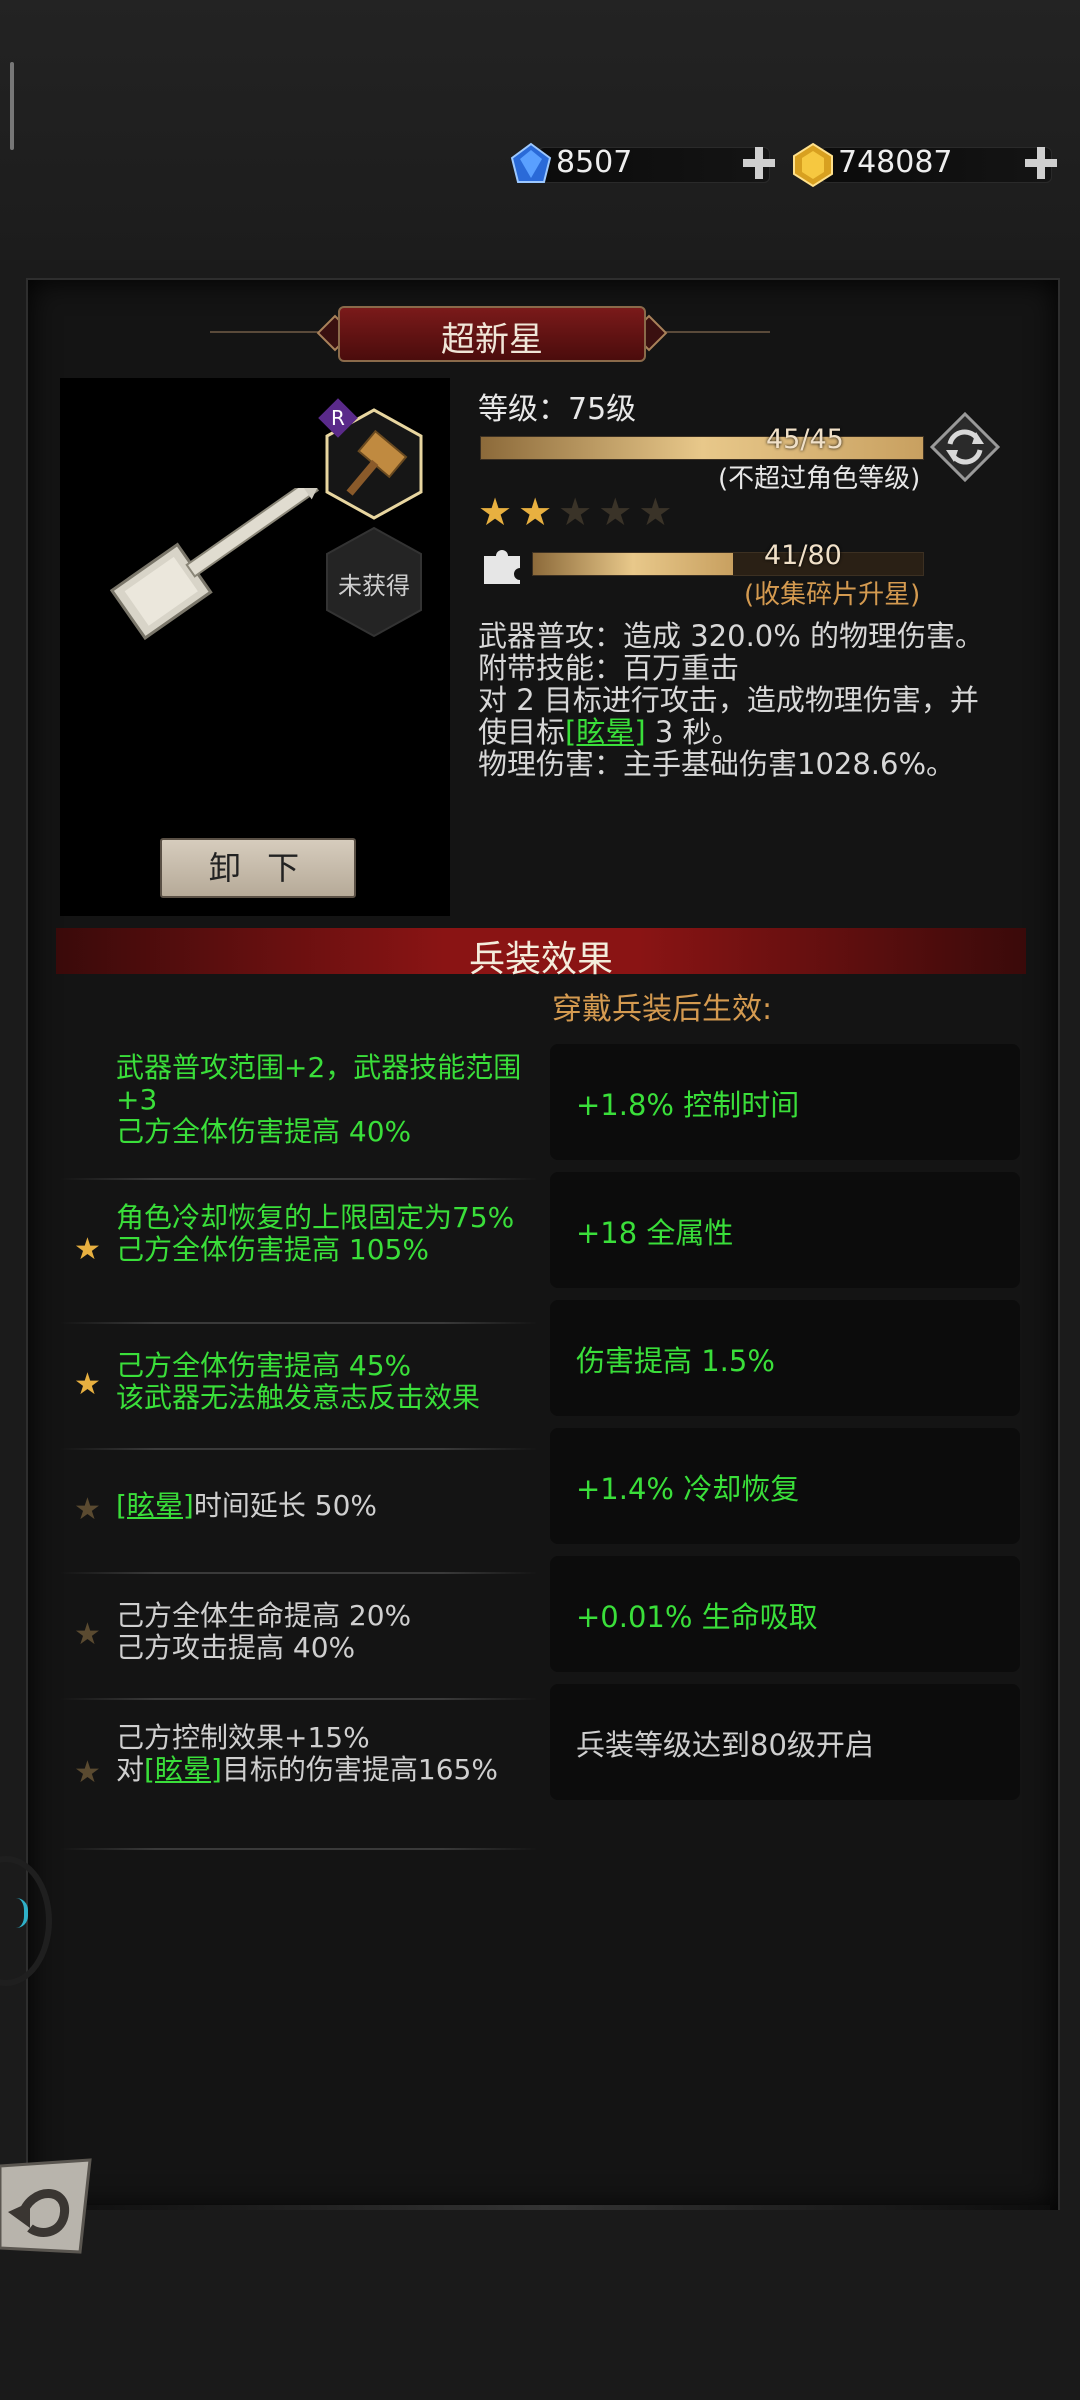 This screenshot has height=2400, width=1080. I want to click on attribute-bonus-text: +1.4% 冷却恢复, so click(688, 1489).